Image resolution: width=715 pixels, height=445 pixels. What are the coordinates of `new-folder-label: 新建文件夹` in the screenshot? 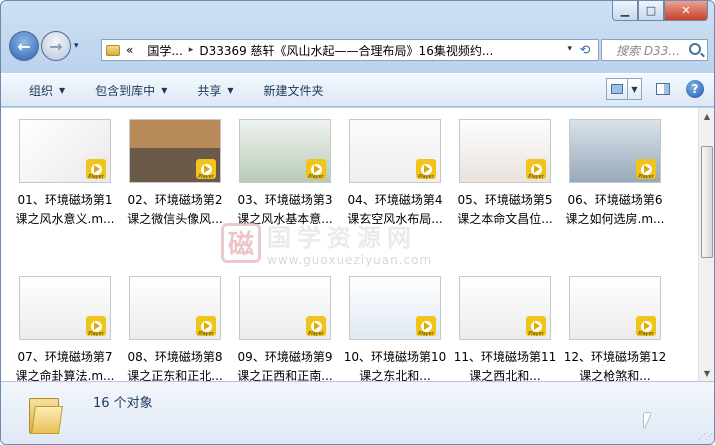 It's located at (293, 90).